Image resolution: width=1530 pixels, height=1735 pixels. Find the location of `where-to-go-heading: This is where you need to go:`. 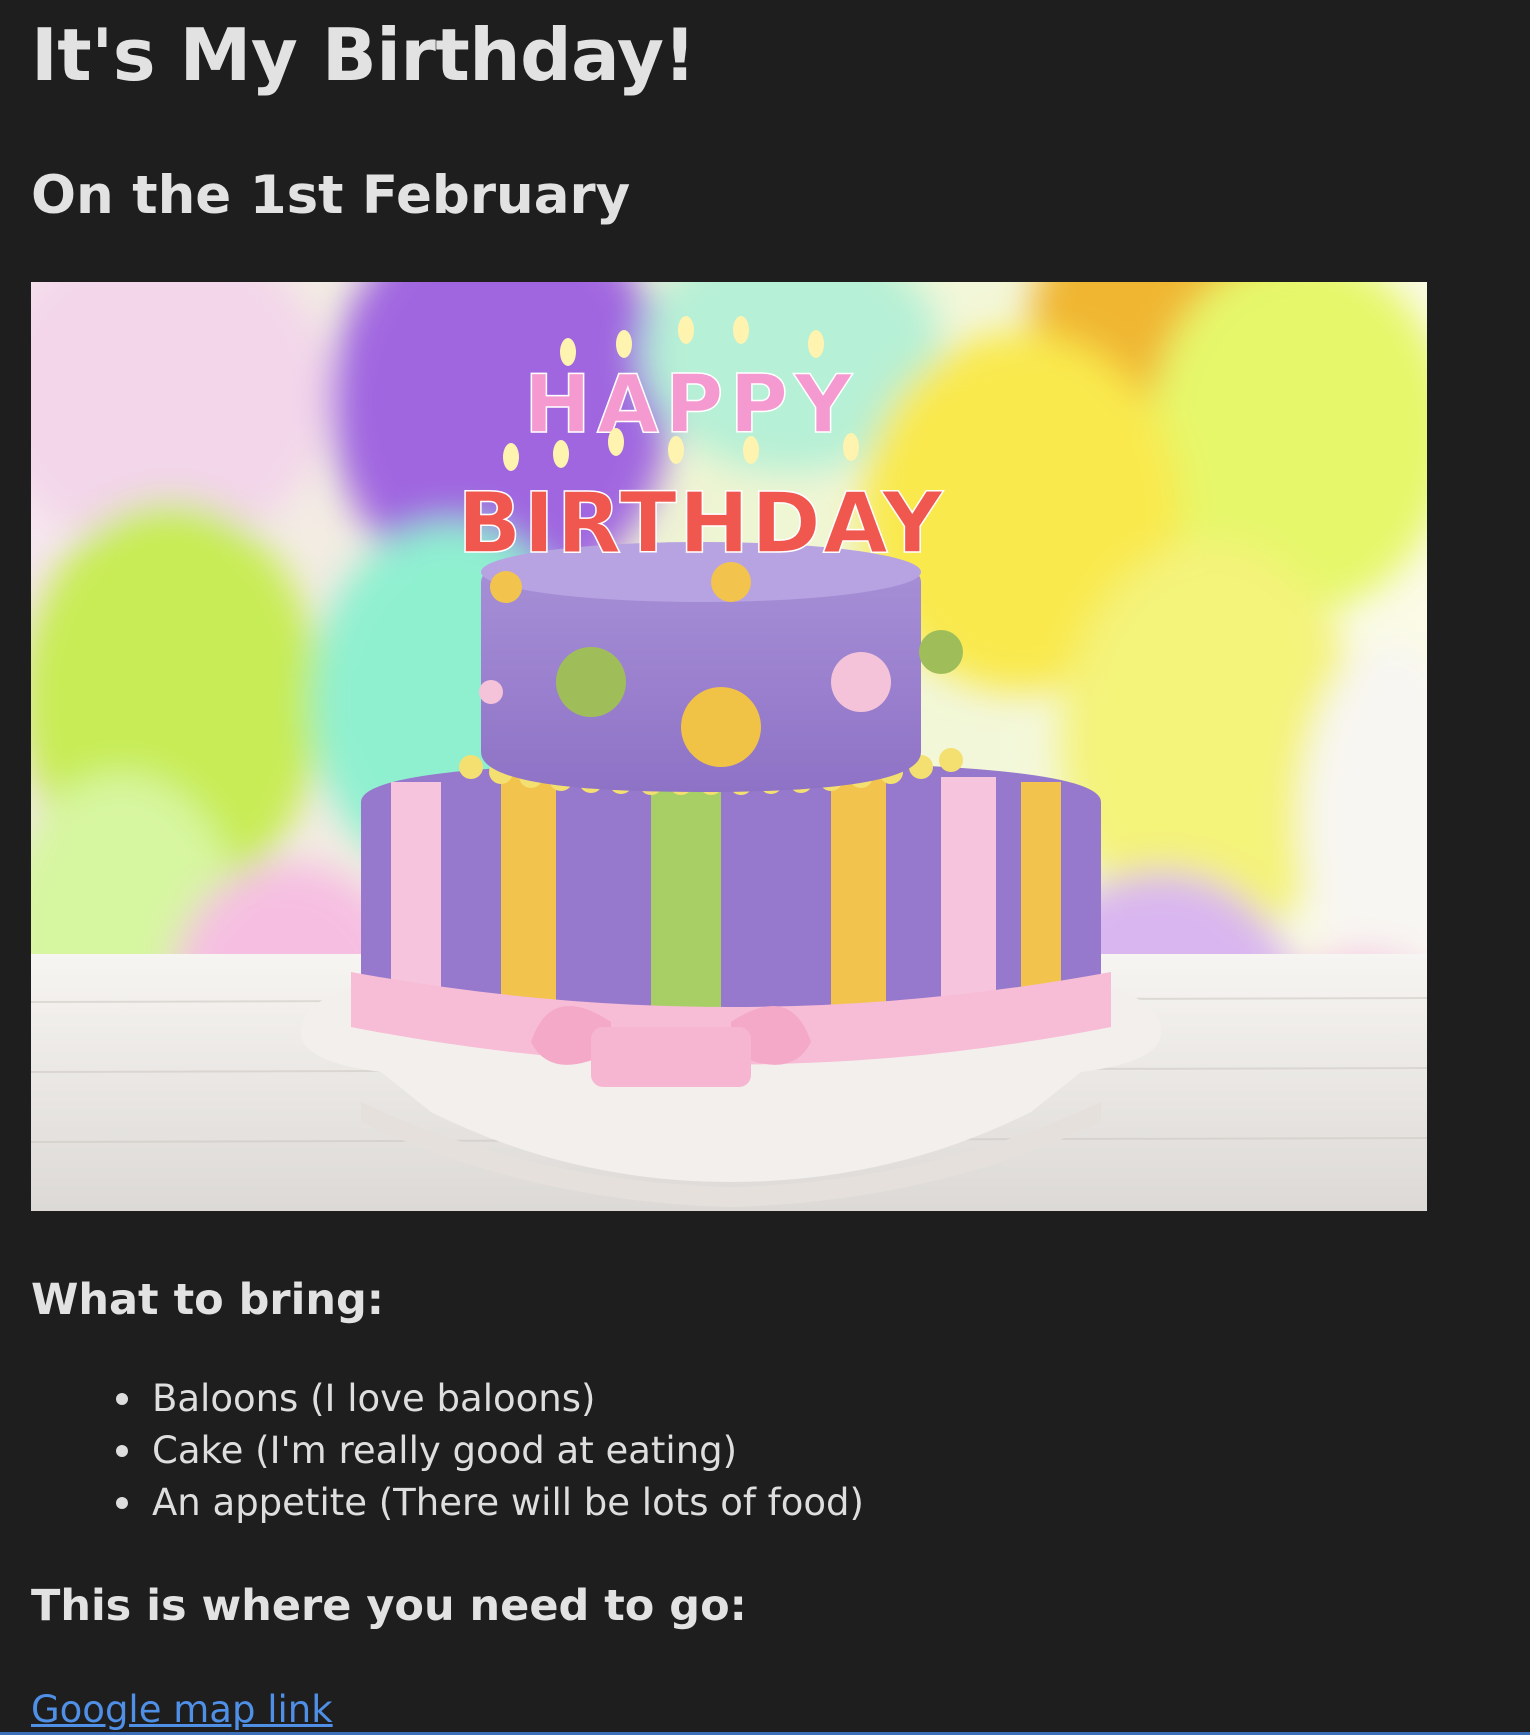

where-to-go-heading: This is where you need to go: is located at coordinates (389, 1606).